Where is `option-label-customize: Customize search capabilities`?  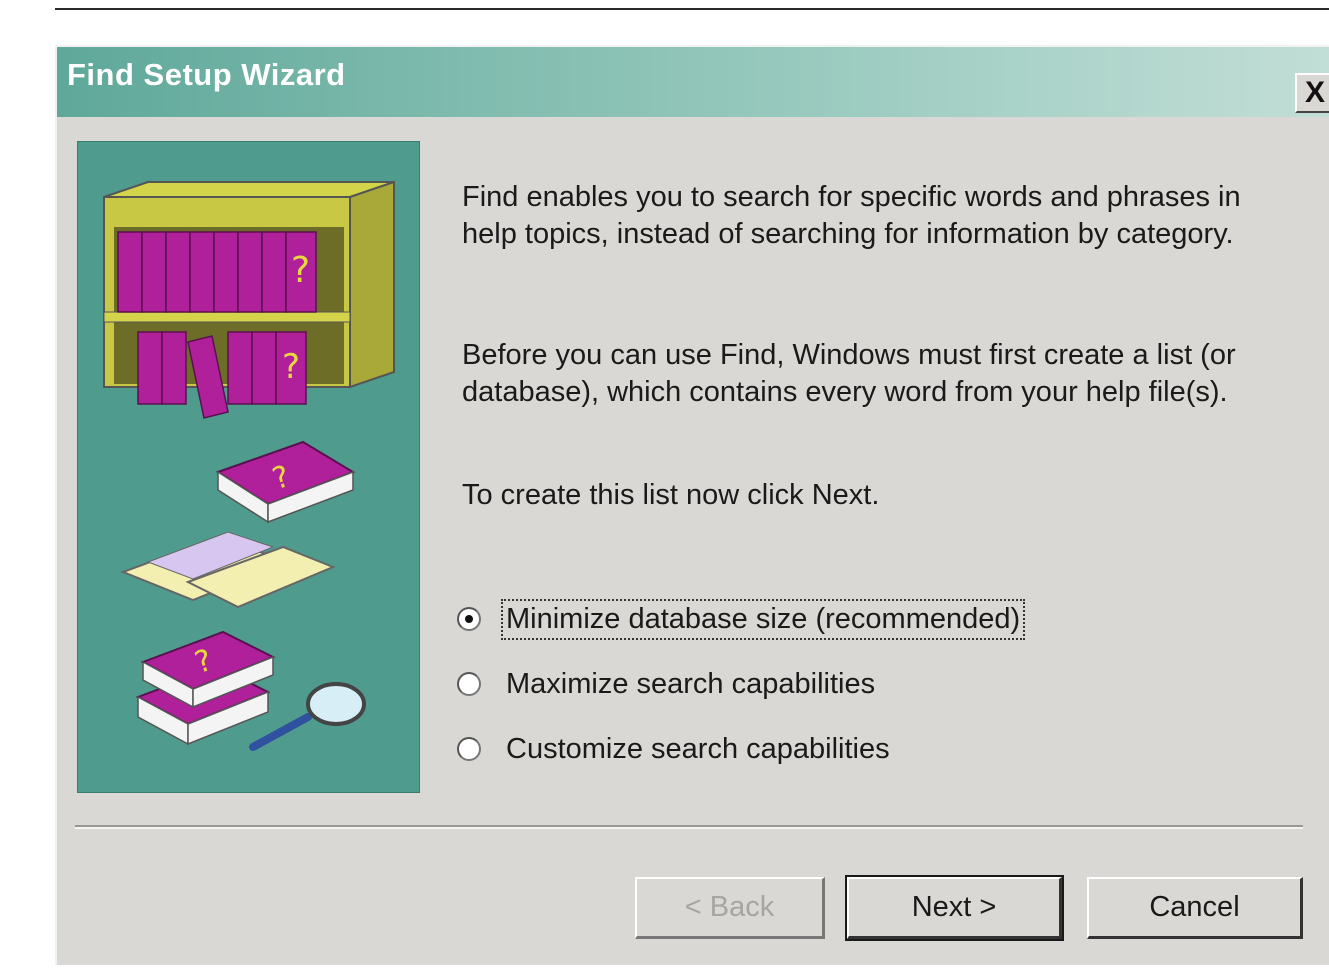
option-label-customize: Customize search capabilities is located at coordinates (698, 749).